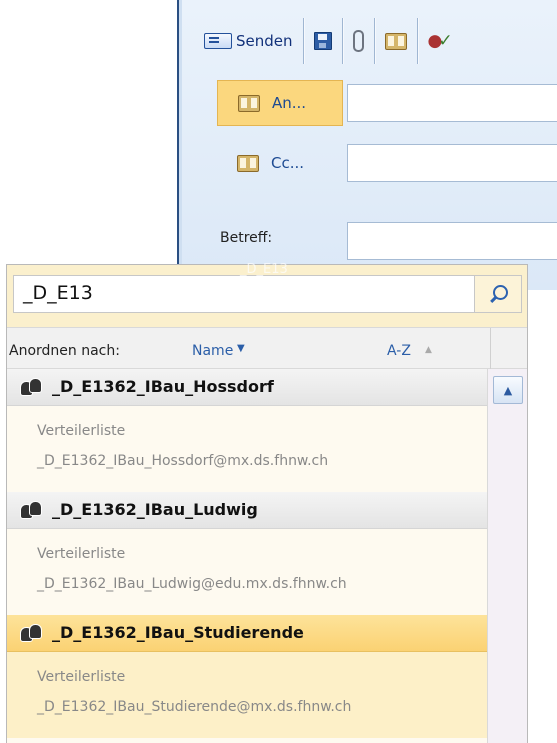 The width and height of the screenshot is (557, 743). I want to click on send-button-label: Senden, so click(264, 41).